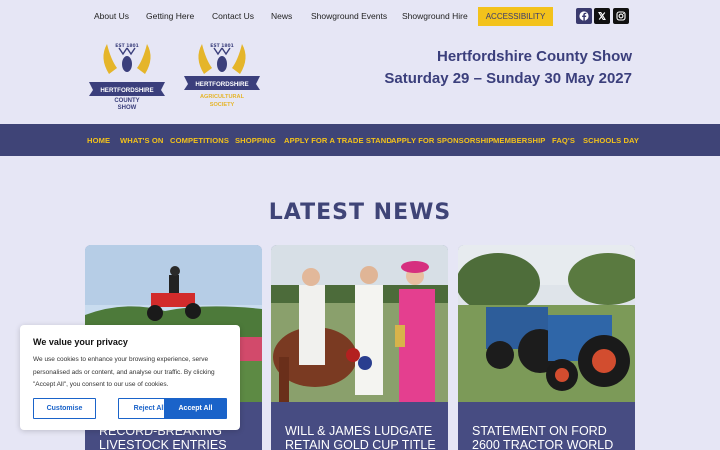 Image resolution: width=720 pixels, height=450 pixels. I want to click on svg-text: AGRICULTURAL, so click(222, 97).